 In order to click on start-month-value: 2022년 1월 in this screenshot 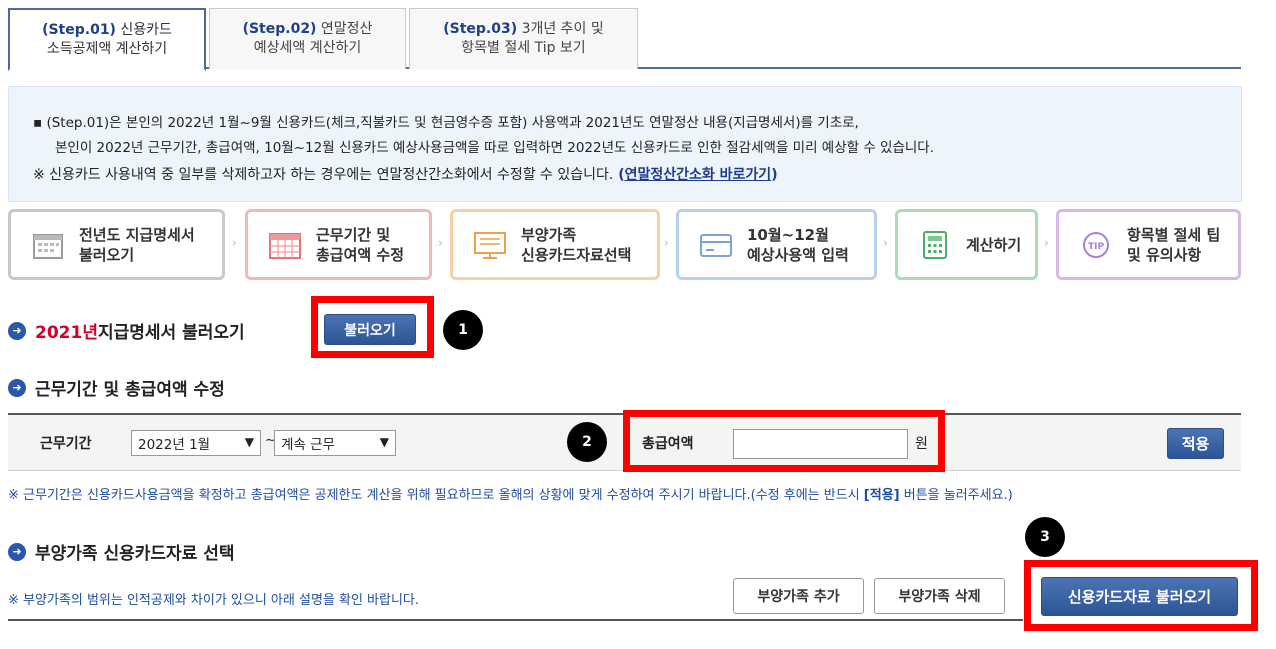, I will do `click(174, 445)`.